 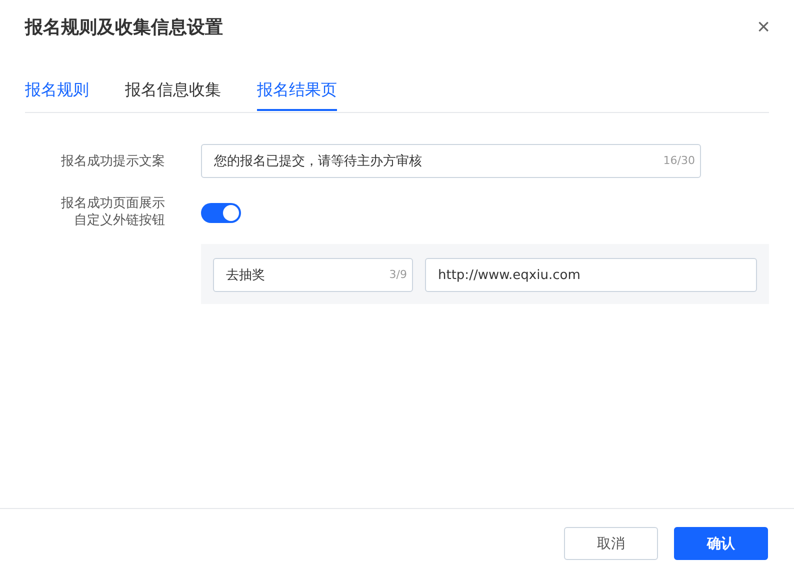 What do you see at coordinates (221, 213) in the screenshot?
I see `toggle-switch` at bounding box center [221, 213].